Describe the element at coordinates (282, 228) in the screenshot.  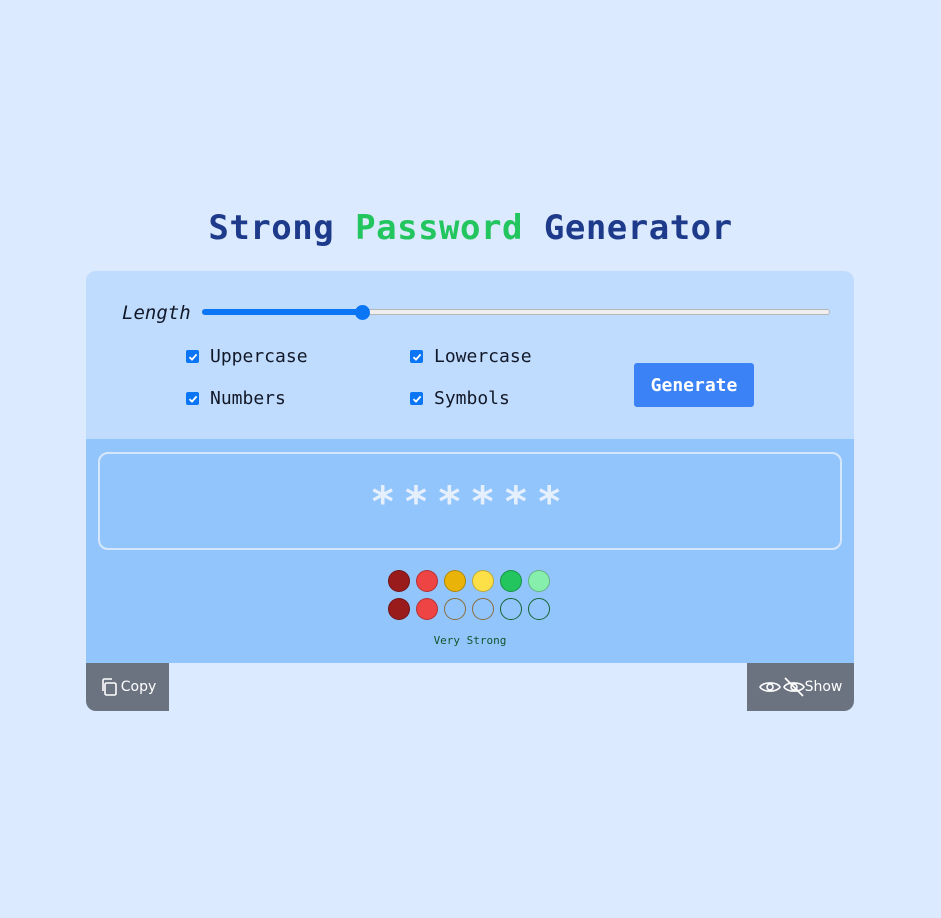
I see `title-part-strong: Strong` at that location.